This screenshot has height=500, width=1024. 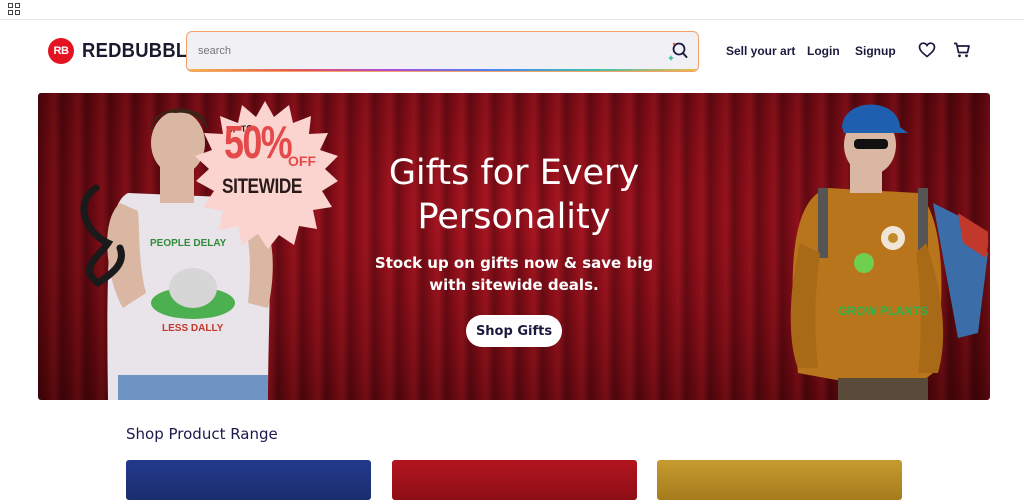 What do you see at coordinates (760, 51) in the screenshot?
I see `nav-sell-your-art: Sell your art` at bounding box center [760, 51].